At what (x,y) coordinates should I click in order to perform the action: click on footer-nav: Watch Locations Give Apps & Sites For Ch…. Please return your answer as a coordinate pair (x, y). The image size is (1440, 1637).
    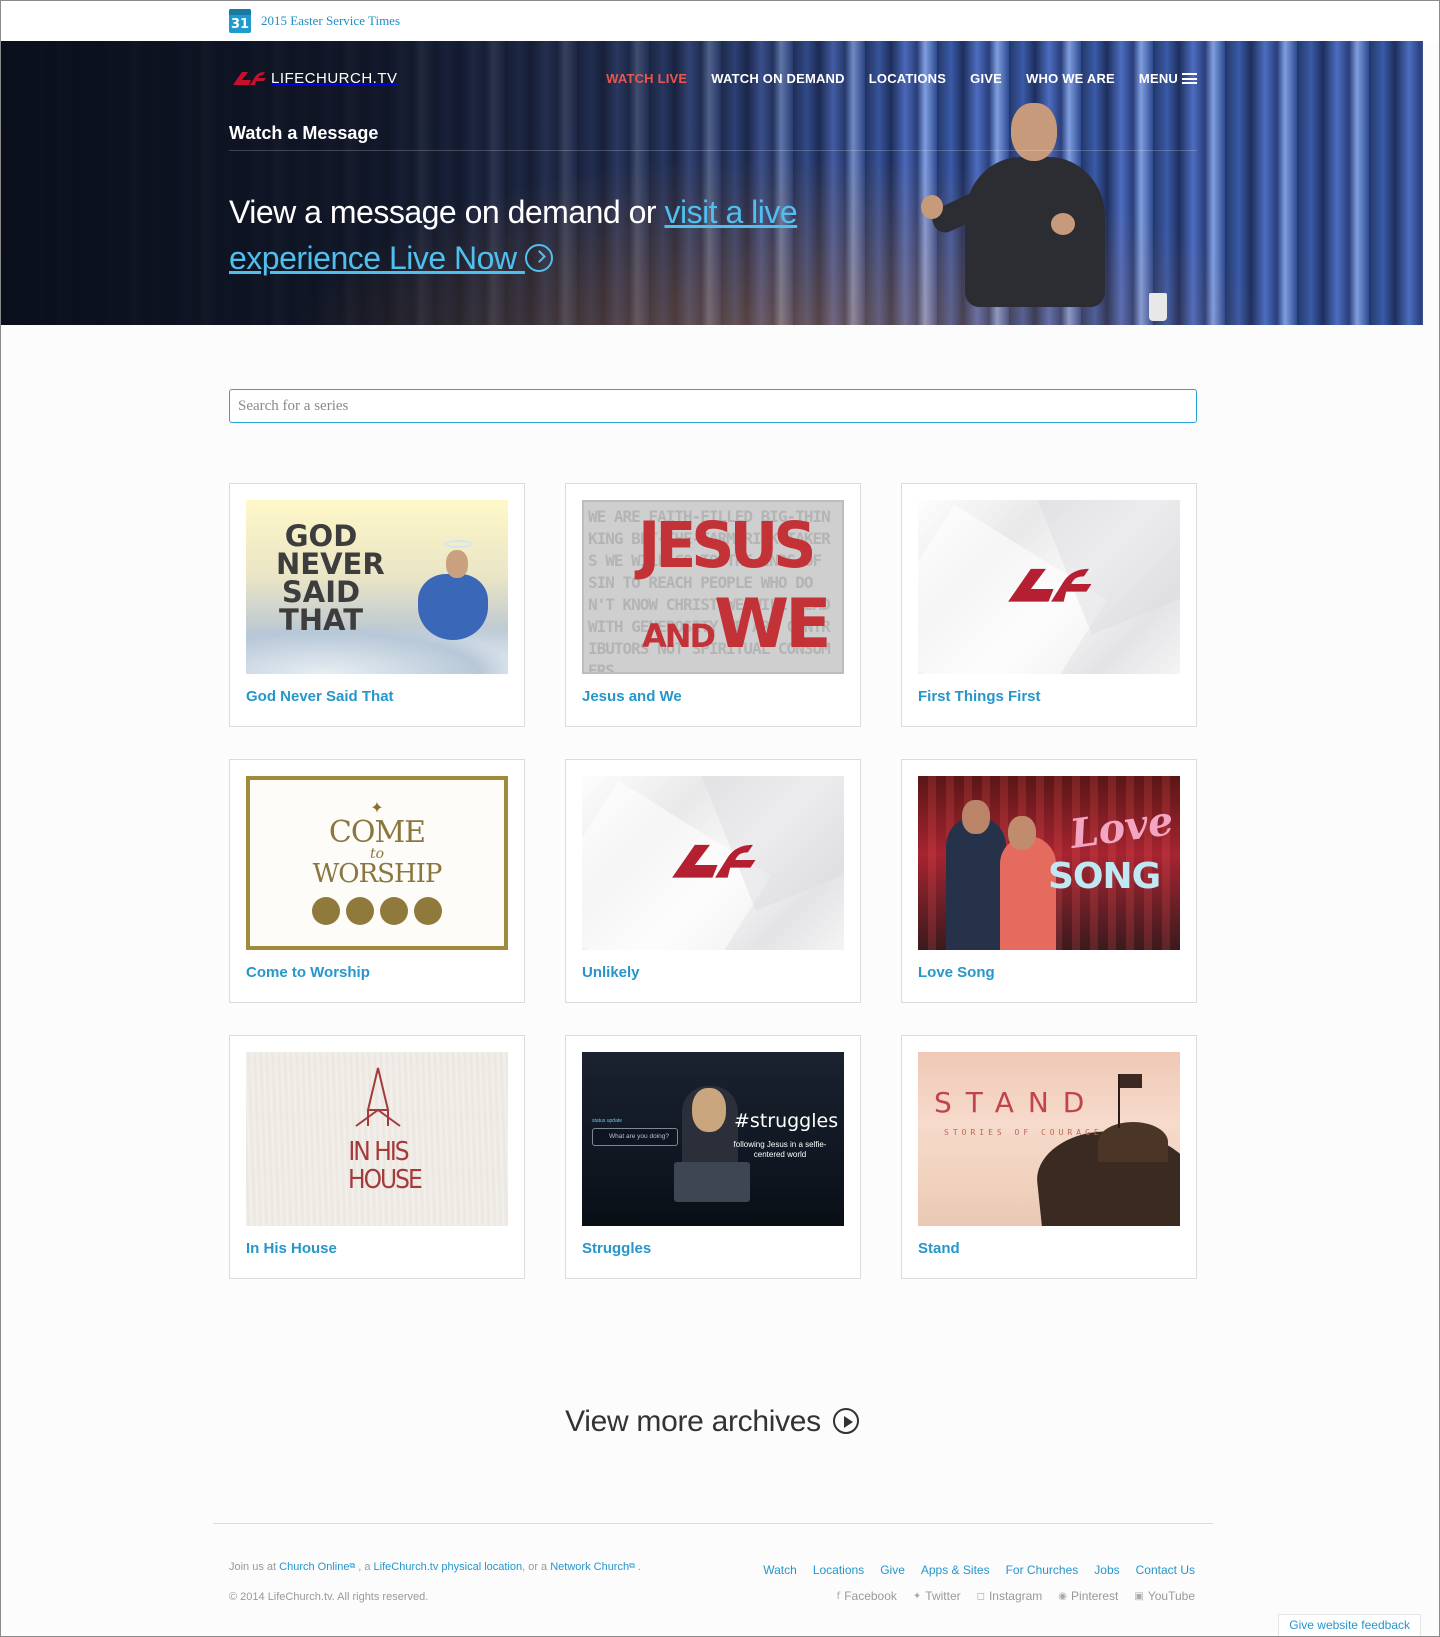
    Looking at the image, I should click on (979, 1570).